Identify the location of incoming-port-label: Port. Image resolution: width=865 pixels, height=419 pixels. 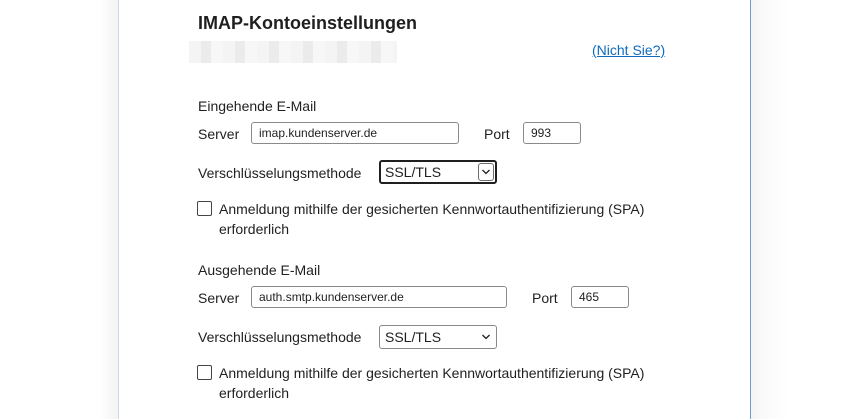
(497, 134).